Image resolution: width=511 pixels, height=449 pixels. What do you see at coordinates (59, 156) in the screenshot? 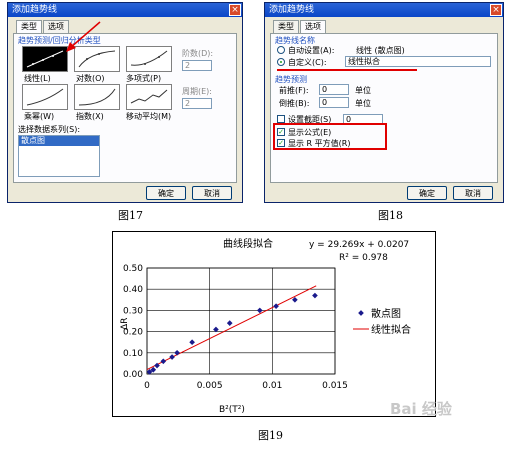
I see `series-listbox: 散点图` at bounding box center [59, 156].